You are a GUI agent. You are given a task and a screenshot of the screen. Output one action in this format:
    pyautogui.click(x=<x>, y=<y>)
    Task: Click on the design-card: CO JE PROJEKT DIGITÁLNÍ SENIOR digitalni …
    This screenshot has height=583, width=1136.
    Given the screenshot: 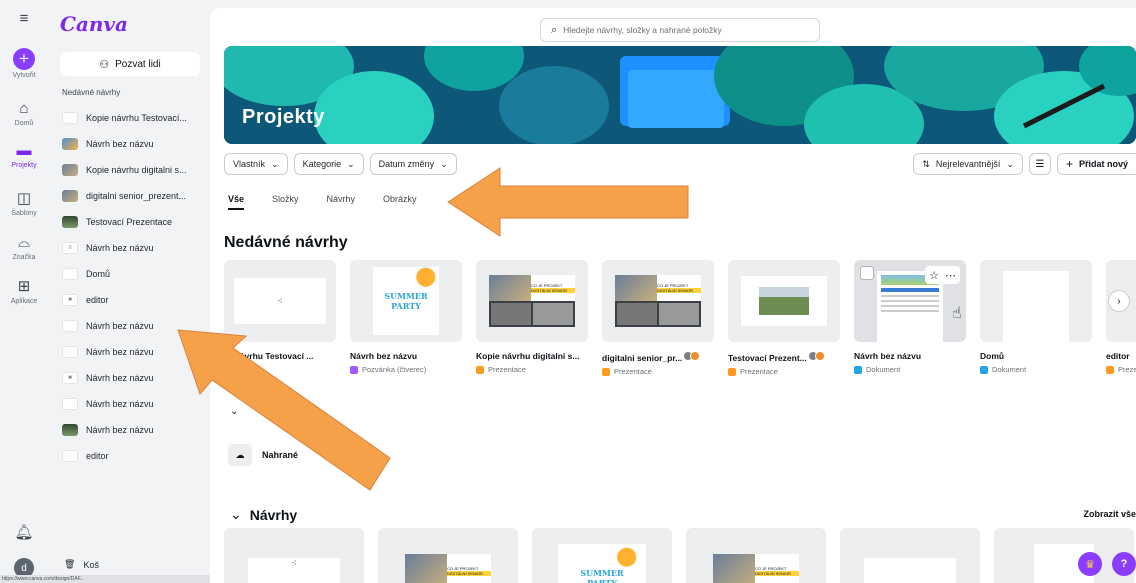 What is the action you would take?
    pyautogui.click(x=658, y=318)
    